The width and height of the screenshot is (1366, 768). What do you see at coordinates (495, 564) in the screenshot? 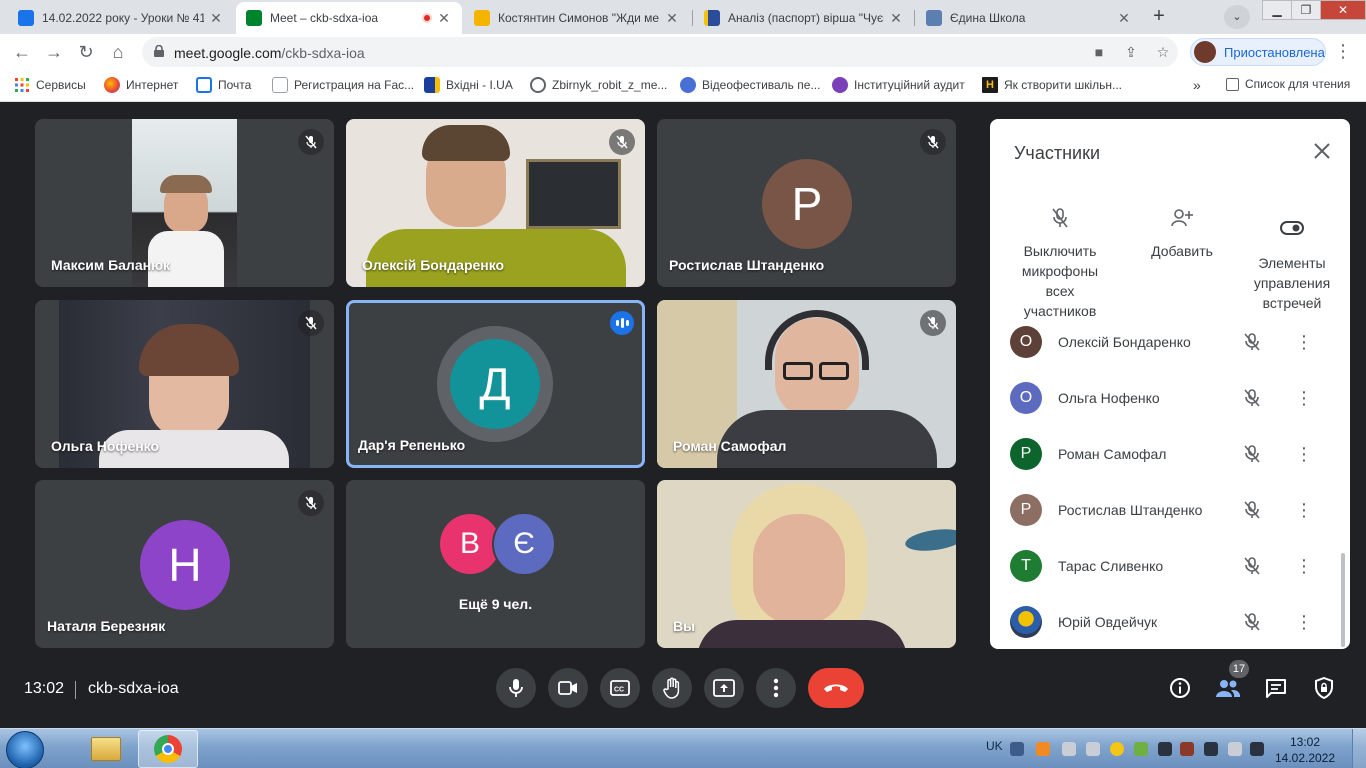
I see `more-participants-tile: В Є Ещё 9 чел.` at bounding box center [495, 564].